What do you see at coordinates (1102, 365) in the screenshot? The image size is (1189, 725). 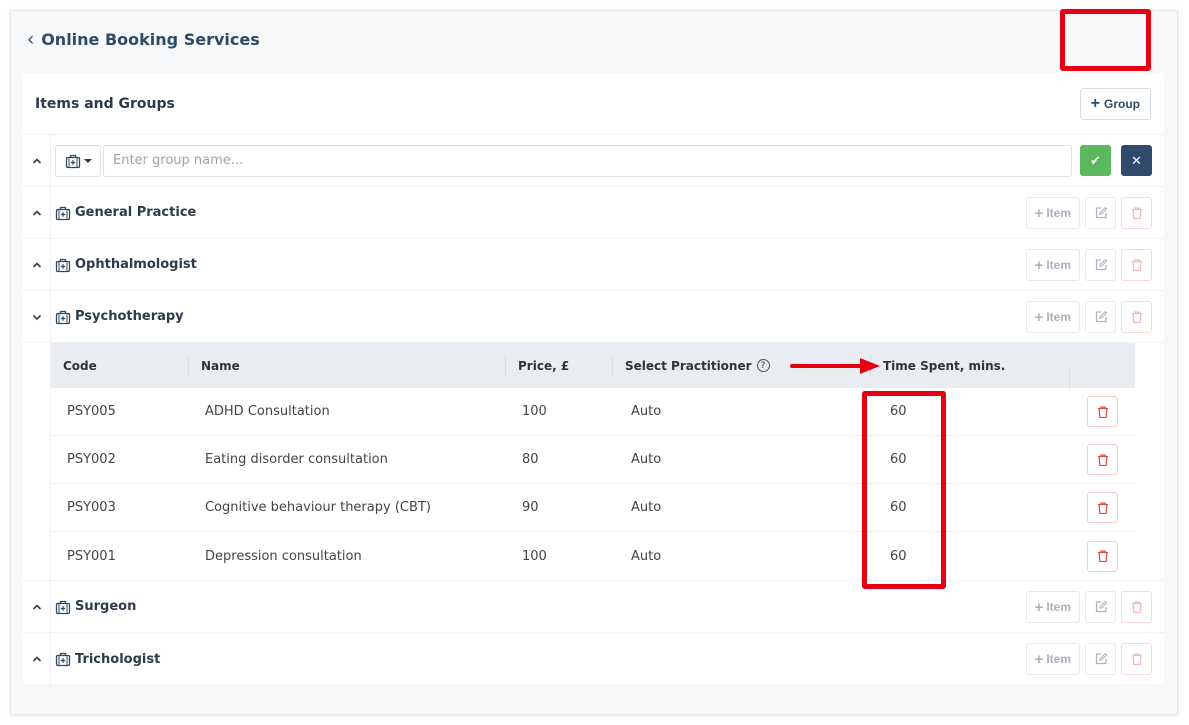 I see `column-header-actions` at bounding box center [1102, 365].